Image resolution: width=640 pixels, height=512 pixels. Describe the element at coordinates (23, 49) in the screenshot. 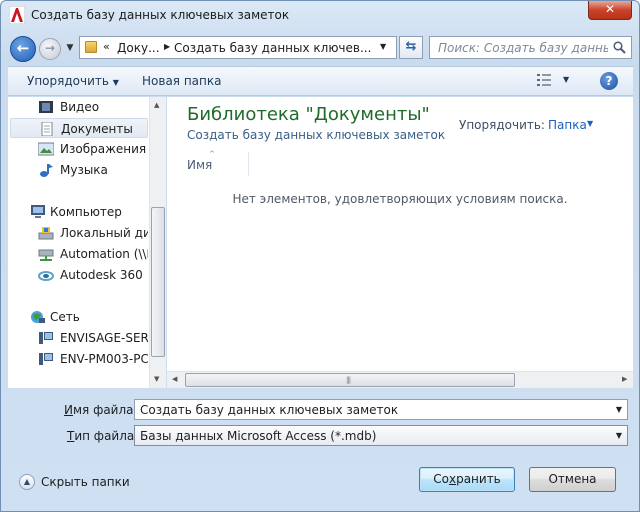

I see `back-button: ←` at that location.